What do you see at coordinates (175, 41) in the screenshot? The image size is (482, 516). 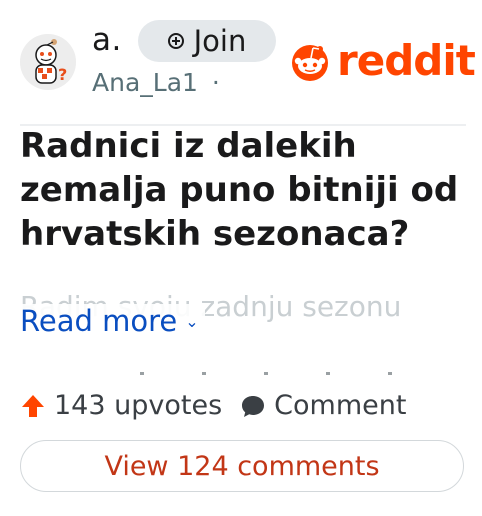 I see `plus-circle-icon` at bounding box center [175, 41].